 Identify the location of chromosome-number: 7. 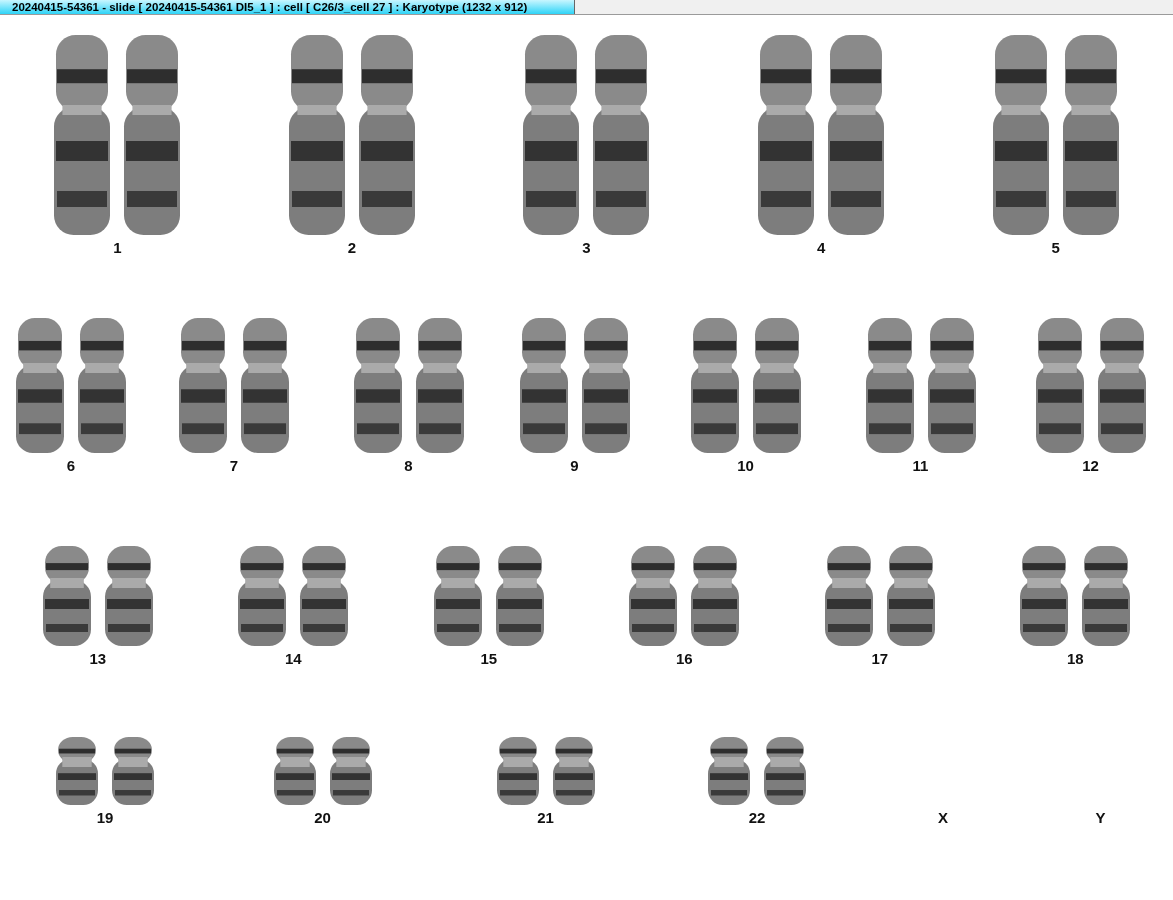
(234, 465).